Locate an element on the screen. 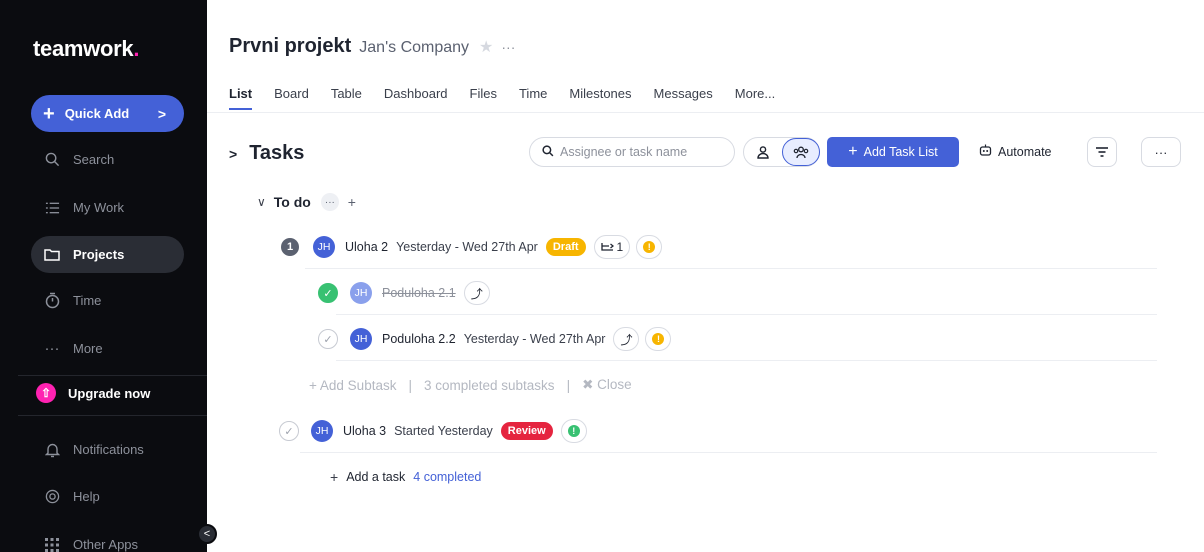 This screenshot has height=552, width=1204. expand-chevron-icon: > is located at coordinates (233, 154).